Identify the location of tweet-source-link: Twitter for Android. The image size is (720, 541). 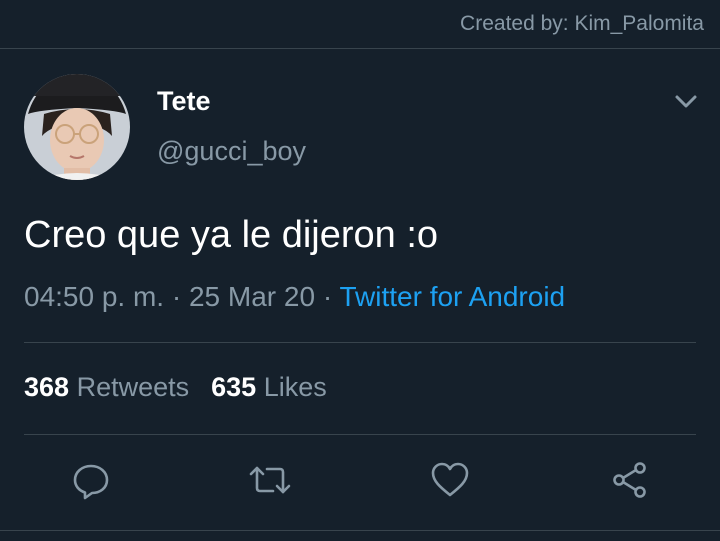
(452, 296).